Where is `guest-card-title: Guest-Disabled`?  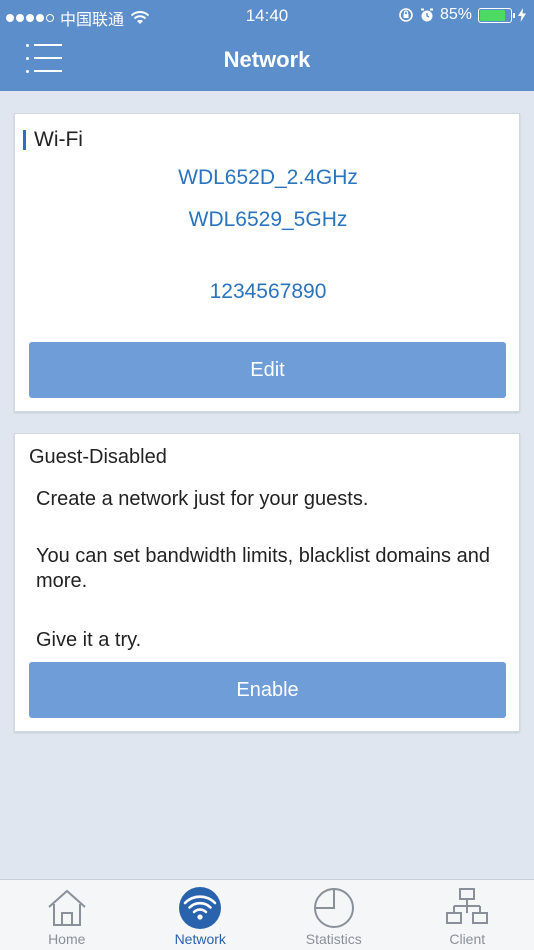 guest-card-title: Guest-Disabled is located at coordinates (98, 457).